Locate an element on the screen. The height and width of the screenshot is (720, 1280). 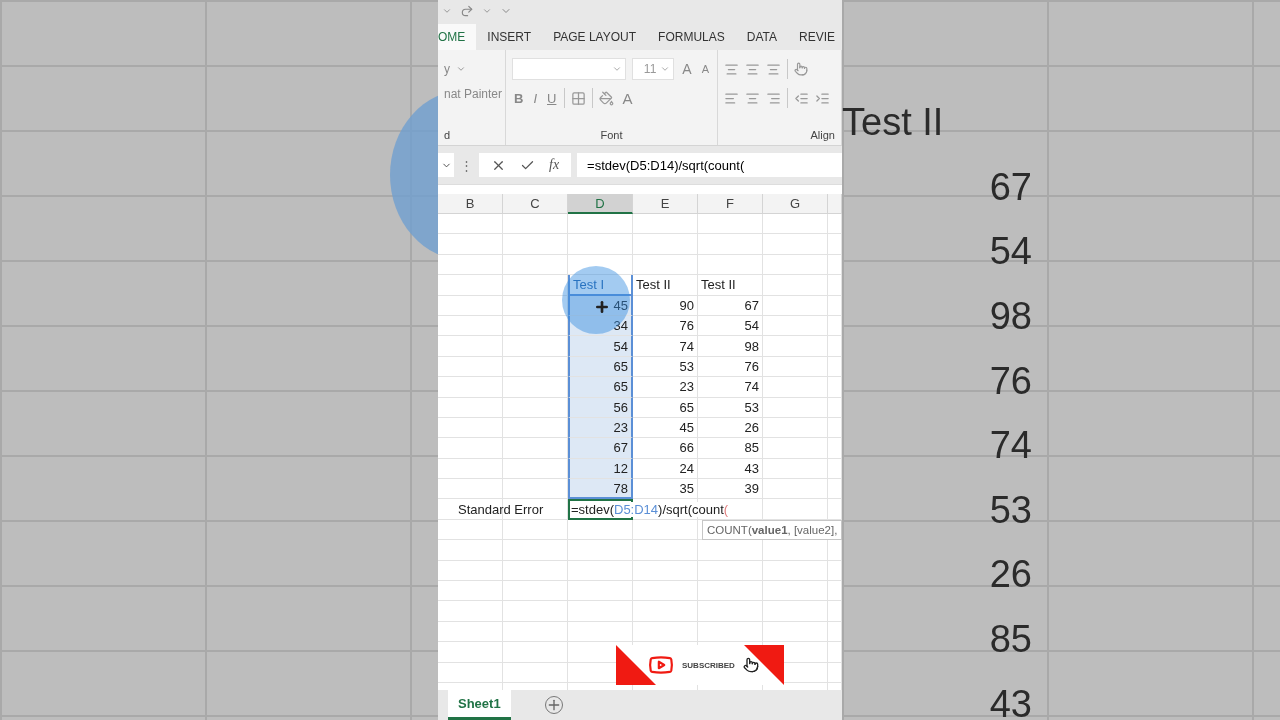
name-box is located at coordinates (446, 165).